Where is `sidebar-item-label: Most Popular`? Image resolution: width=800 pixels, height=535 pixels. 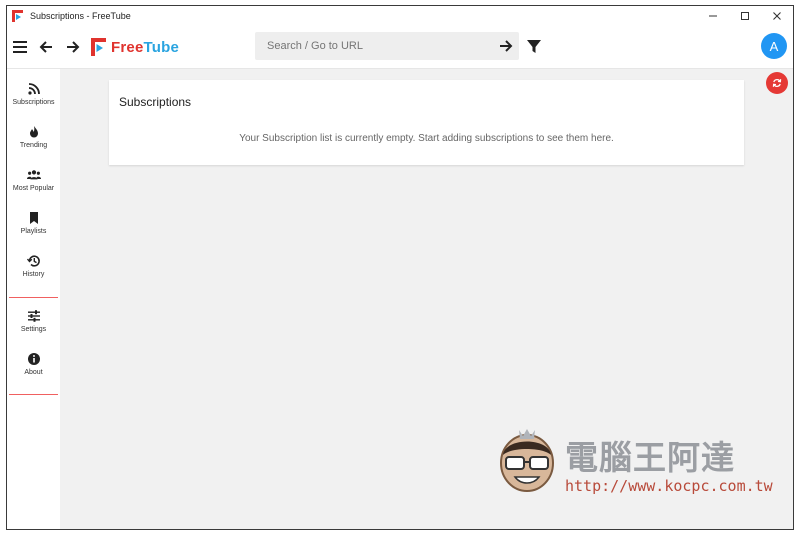
sidebar-item-label: Most Popular is located at coordinates (33, 188).